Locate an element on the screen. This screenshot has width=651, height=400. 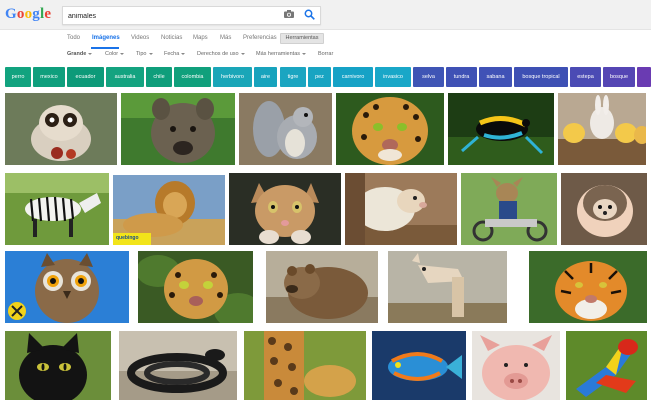
magnifier-icon is located at coordinates (309, 14).